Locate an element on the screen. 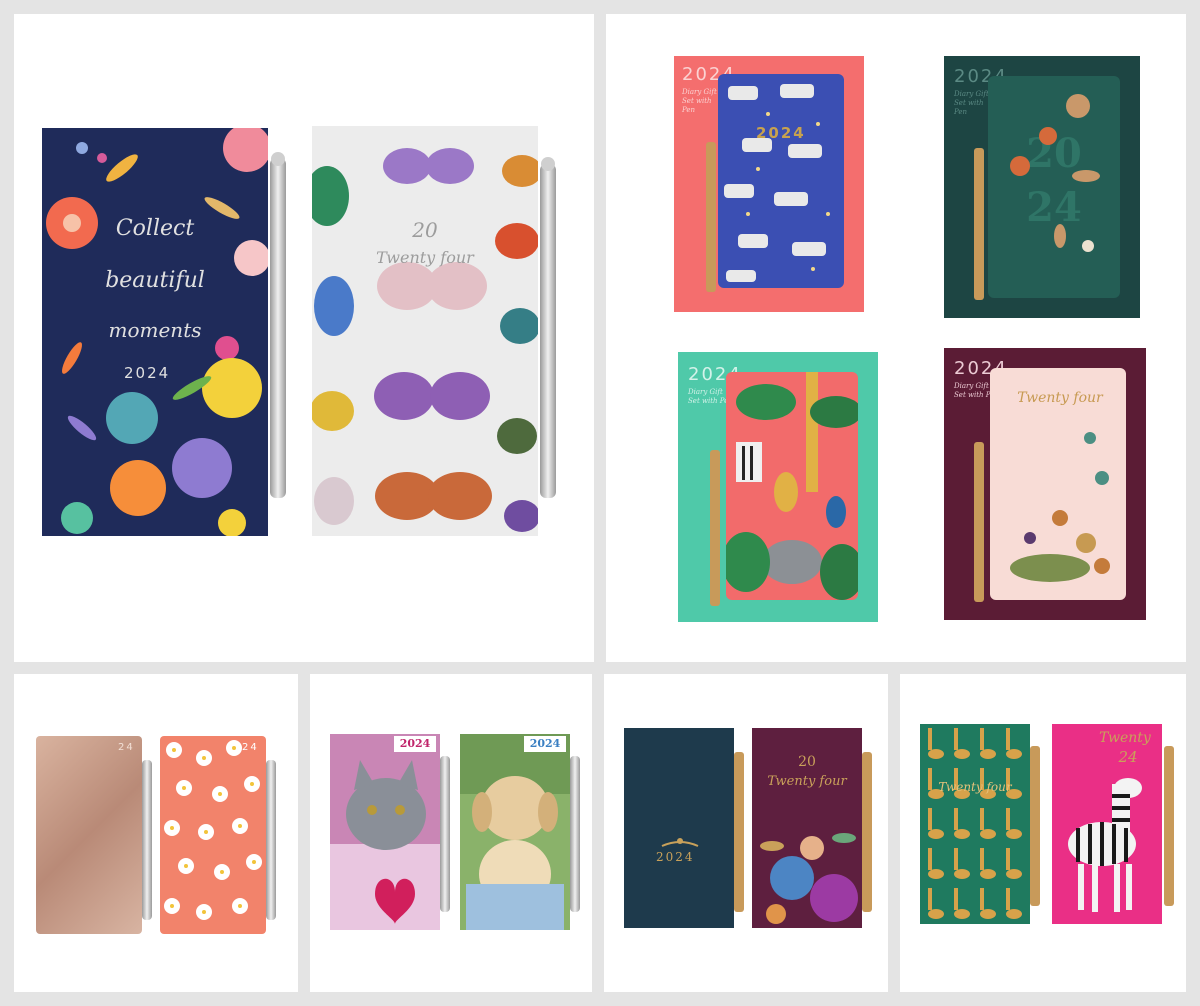 The height and width of the screenshot is (1006, 1200). green-diary: 20 24 is located at coordinates (1054, 187).